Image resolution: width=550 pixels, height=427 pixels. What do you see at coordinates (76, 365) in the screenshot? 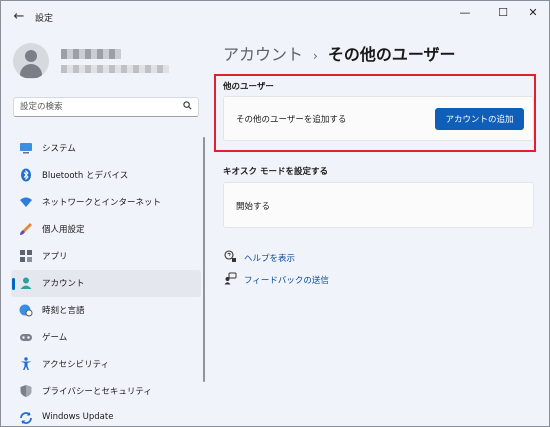
I see `sidebar-item-label: アクセシビリティ` at bounding box center [76, 365].